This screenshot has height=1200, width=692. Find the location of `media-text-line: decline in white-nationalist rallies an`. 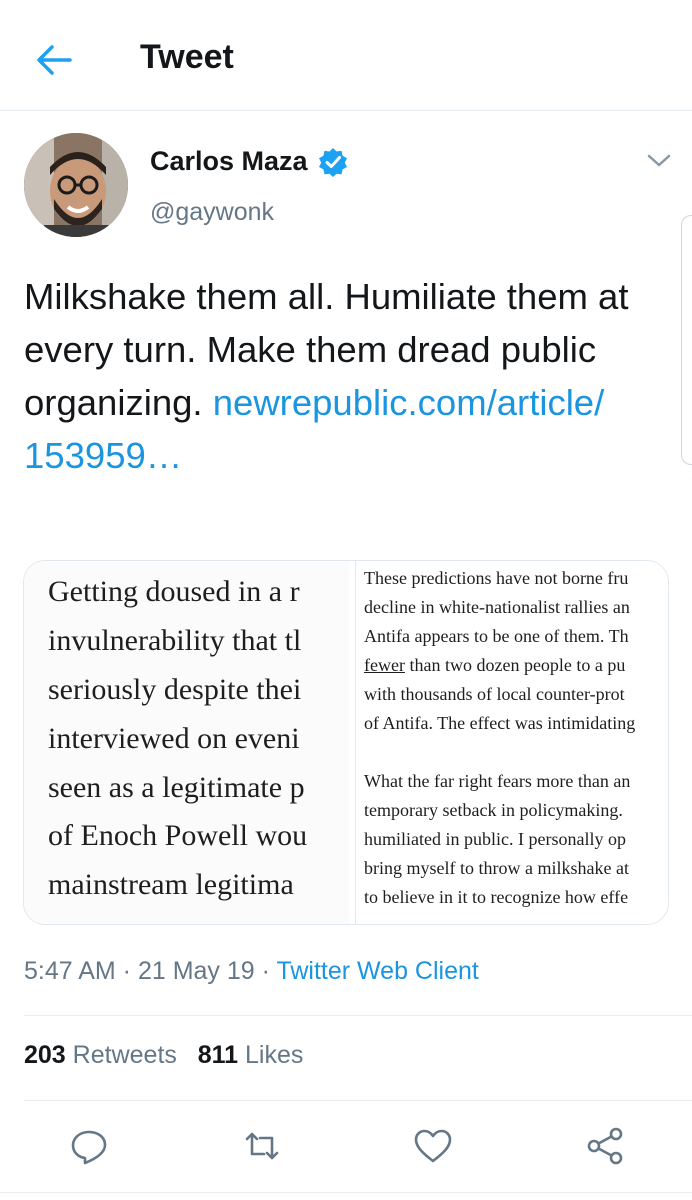

media-text-line: decline in white-nationalist rallies an is located at coordinates (497, 607).